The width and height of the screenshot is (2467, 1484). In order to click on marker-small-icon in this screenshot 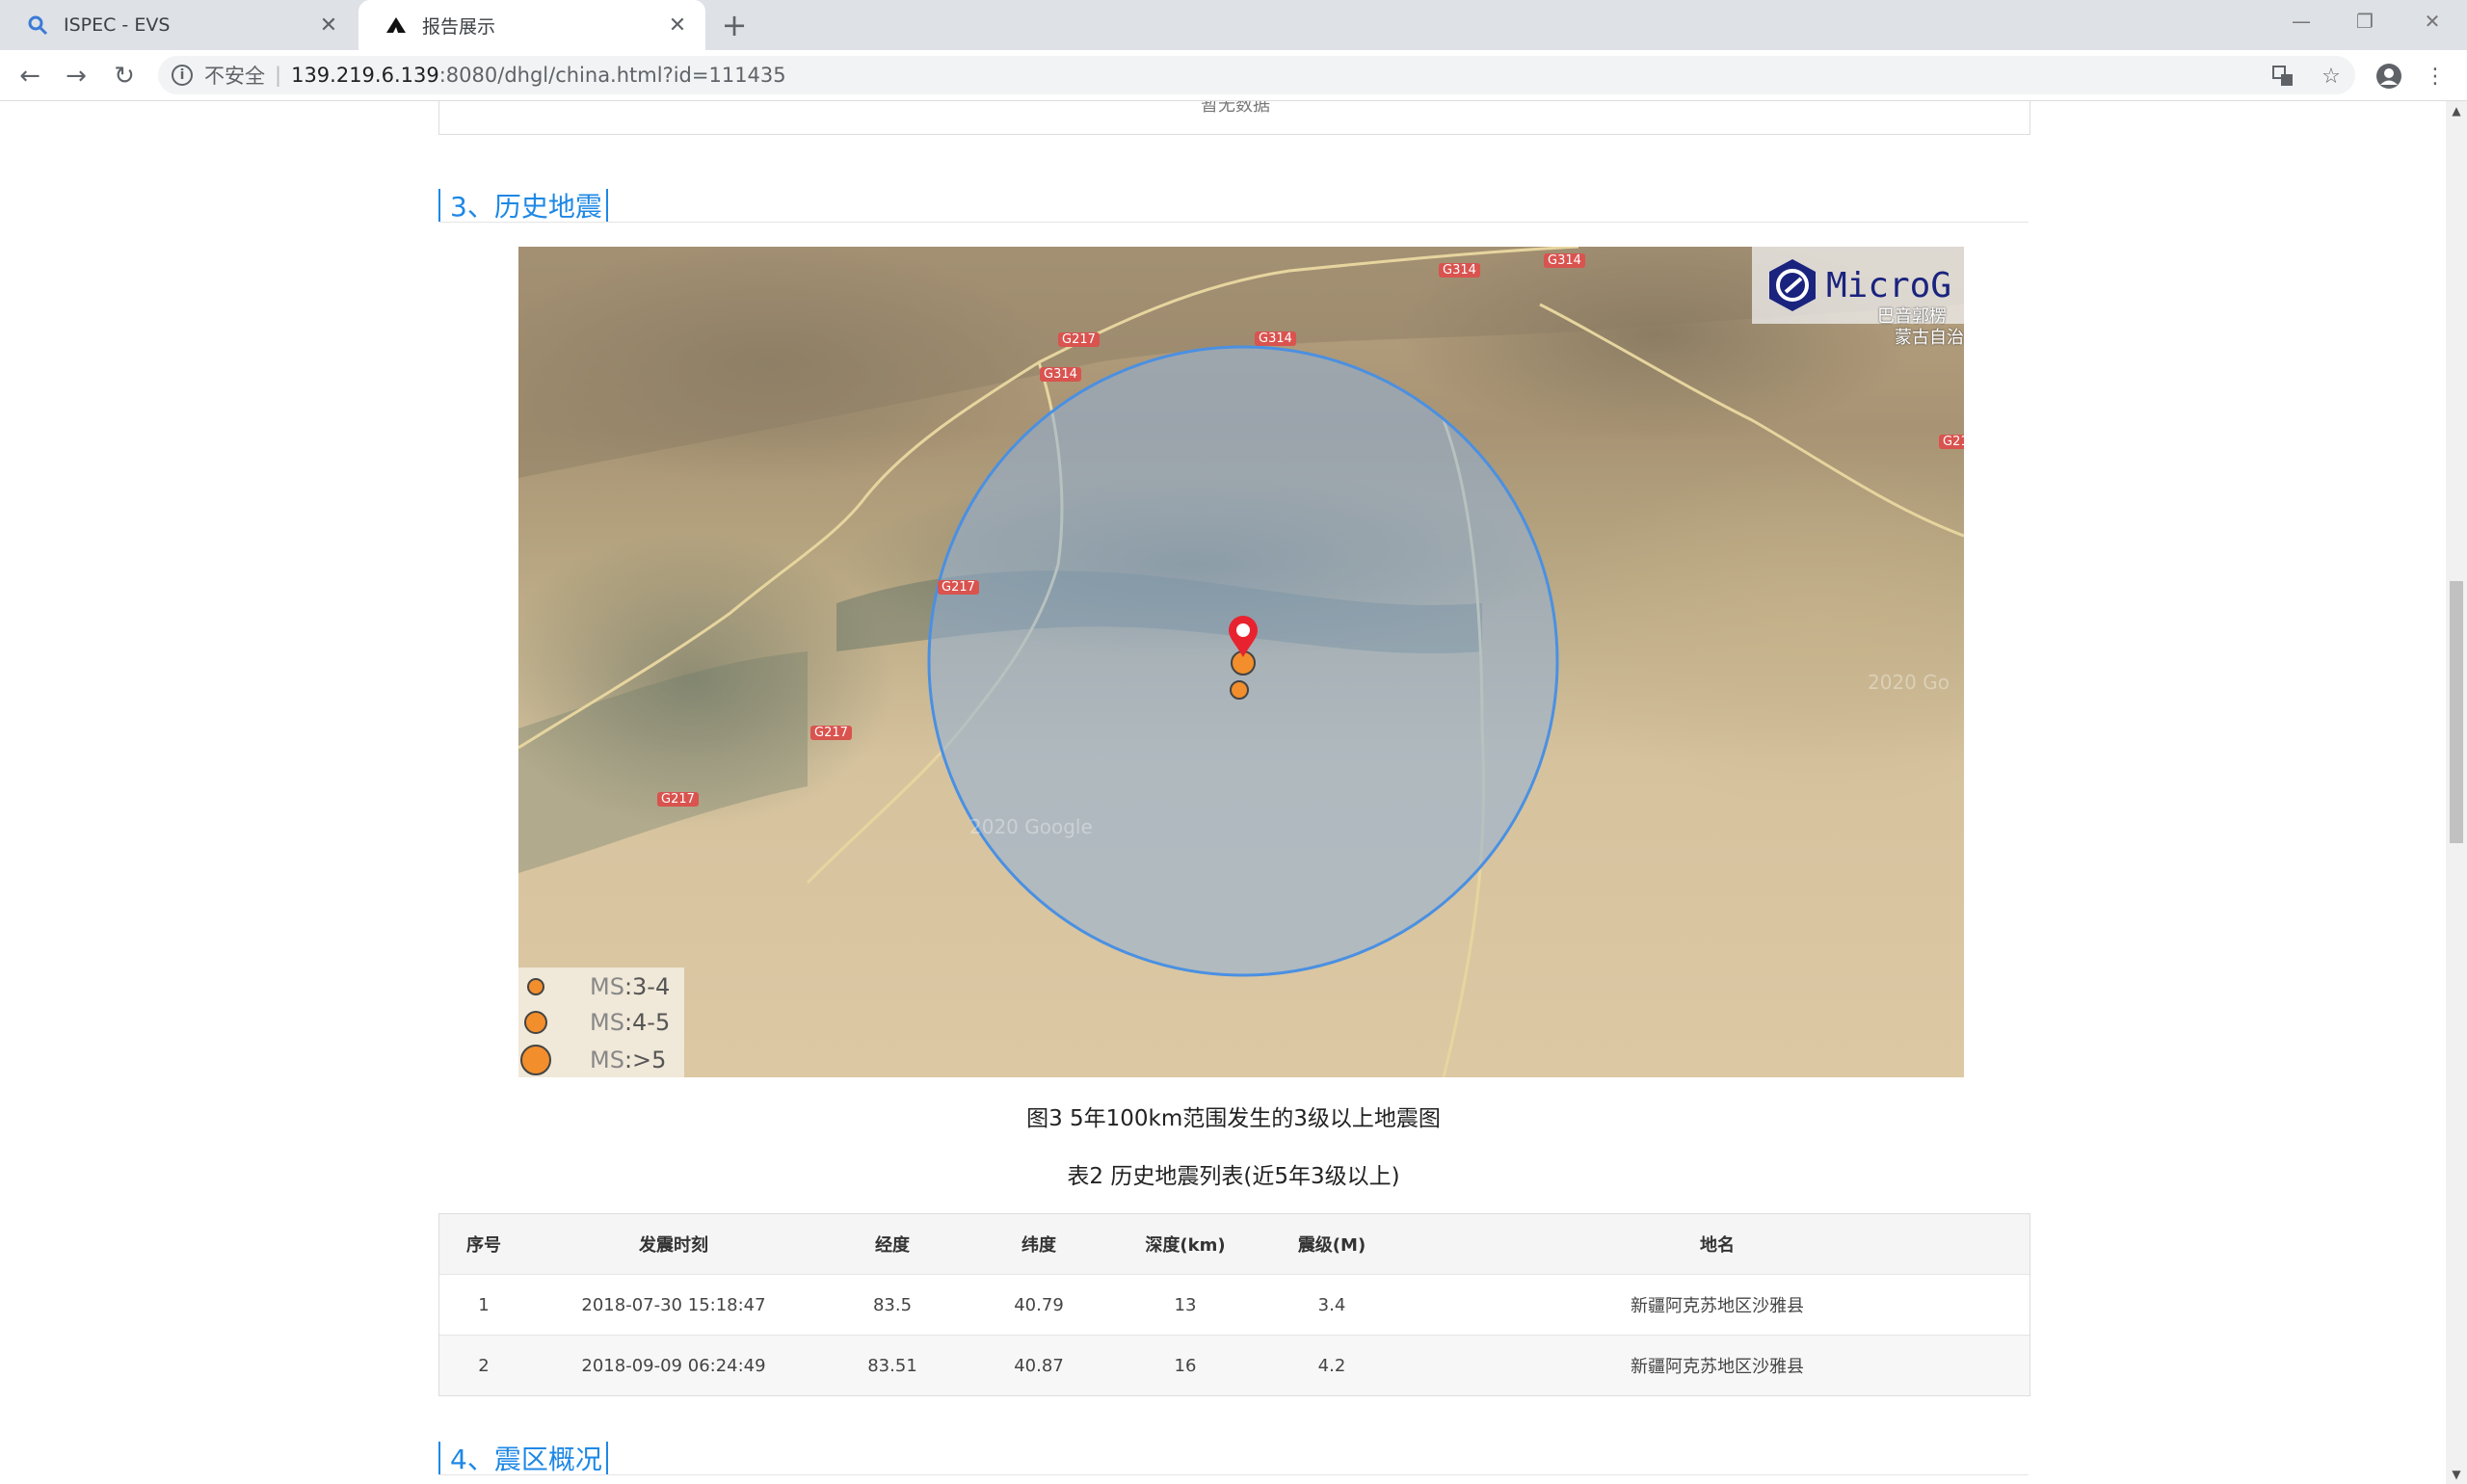, I will do `click(535, 986)`.